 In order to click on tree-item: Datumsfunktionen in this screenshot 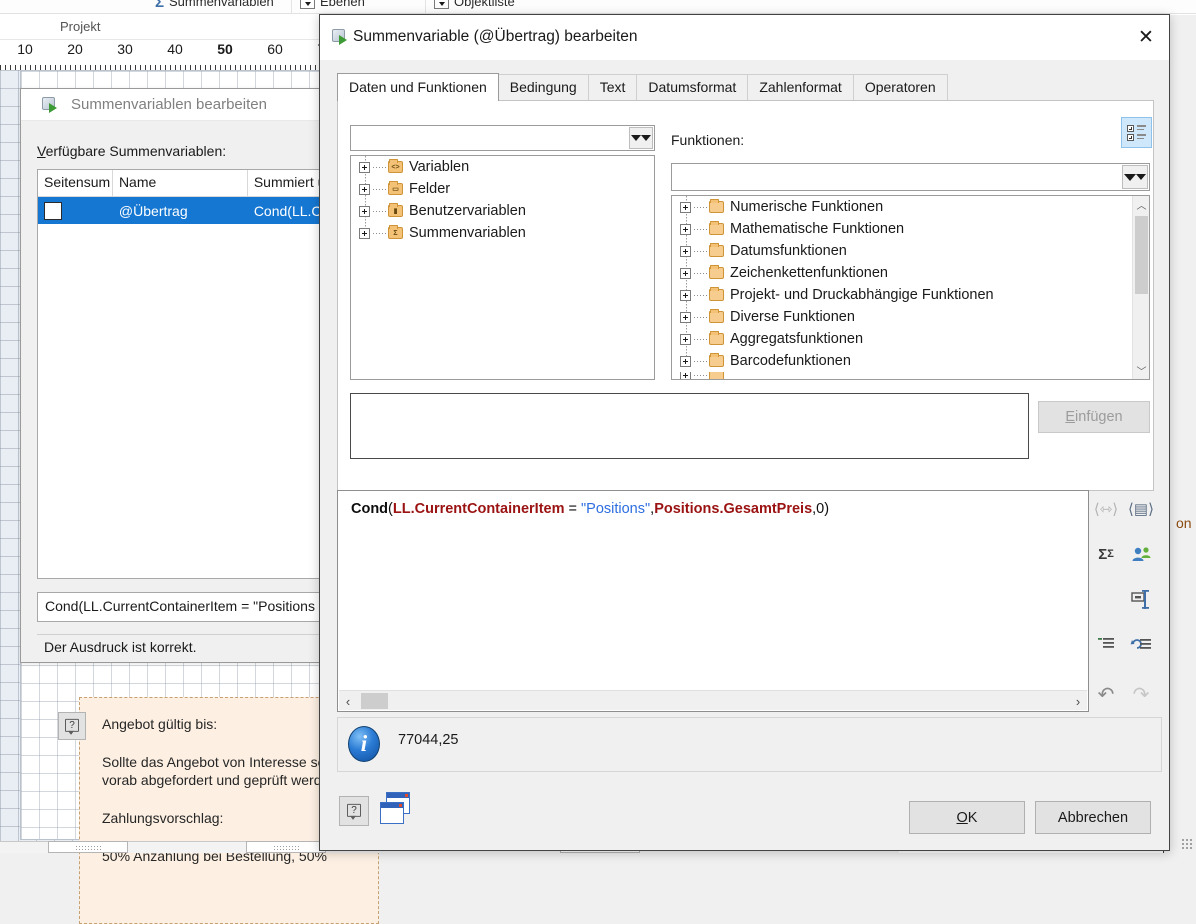, I will do `click(902, 251)`.